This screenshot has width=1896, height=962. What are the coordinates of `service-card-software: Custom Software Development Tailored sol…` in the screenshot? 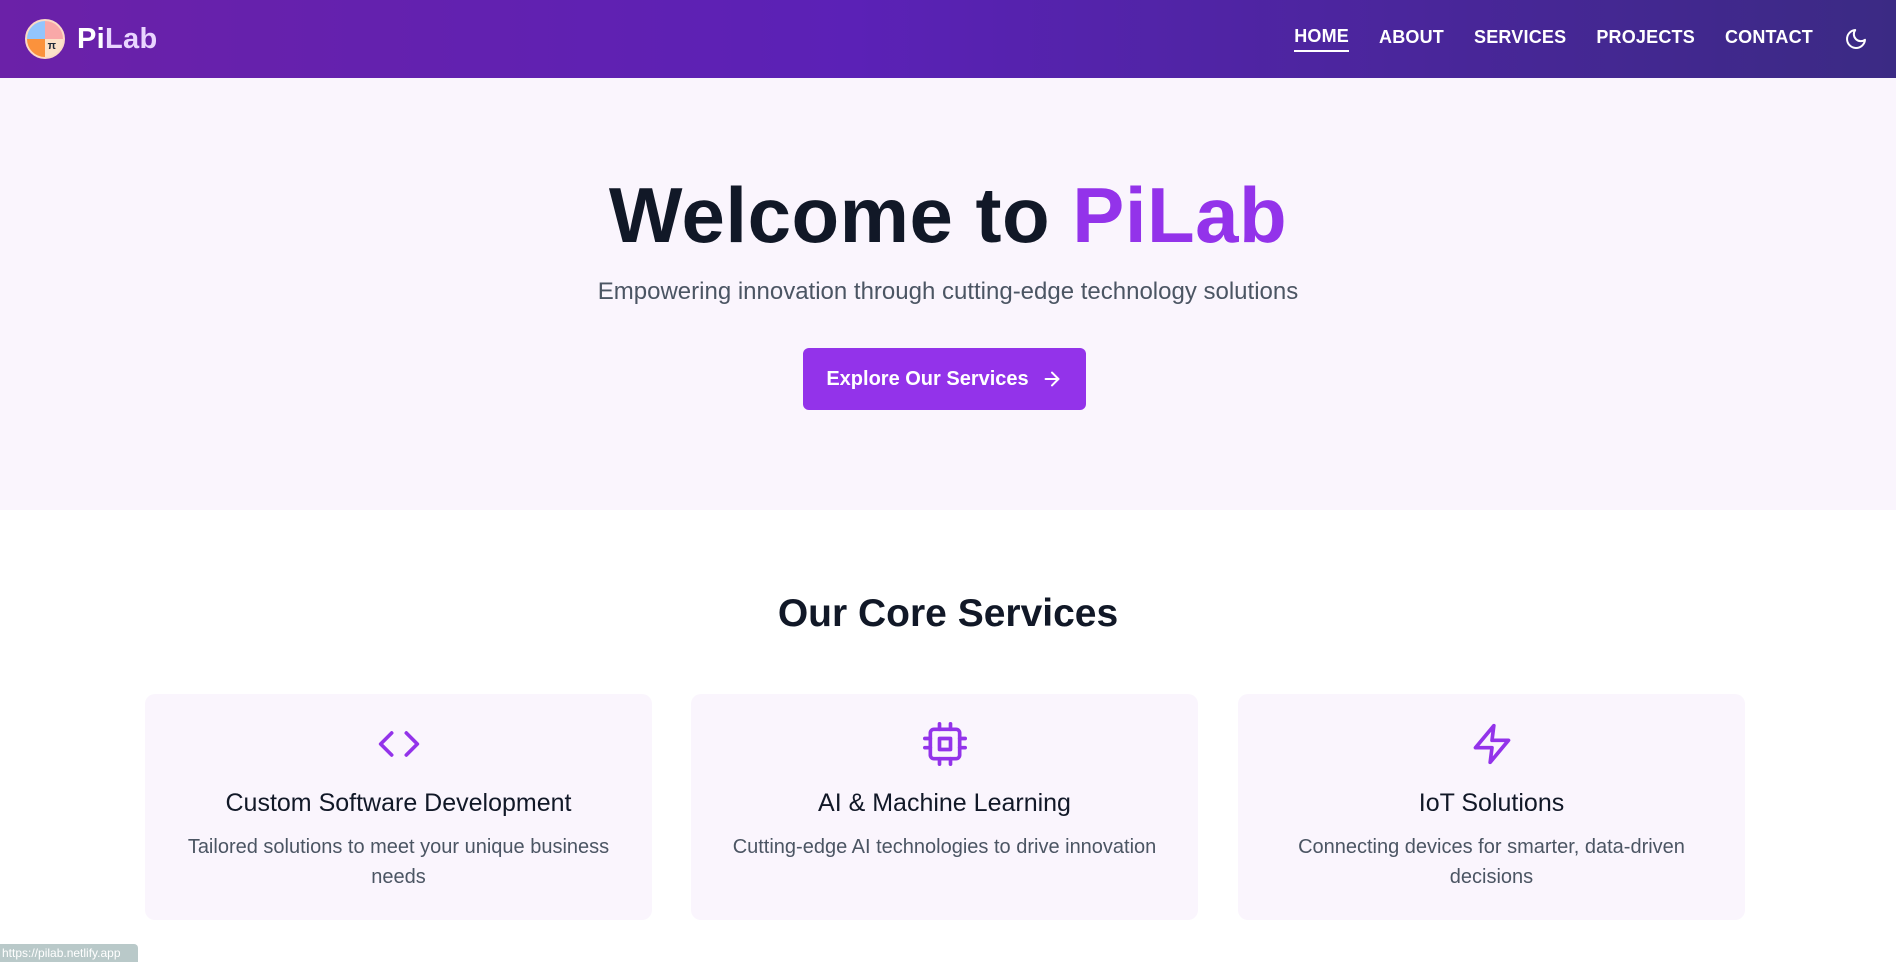 It's located at (398, 807).